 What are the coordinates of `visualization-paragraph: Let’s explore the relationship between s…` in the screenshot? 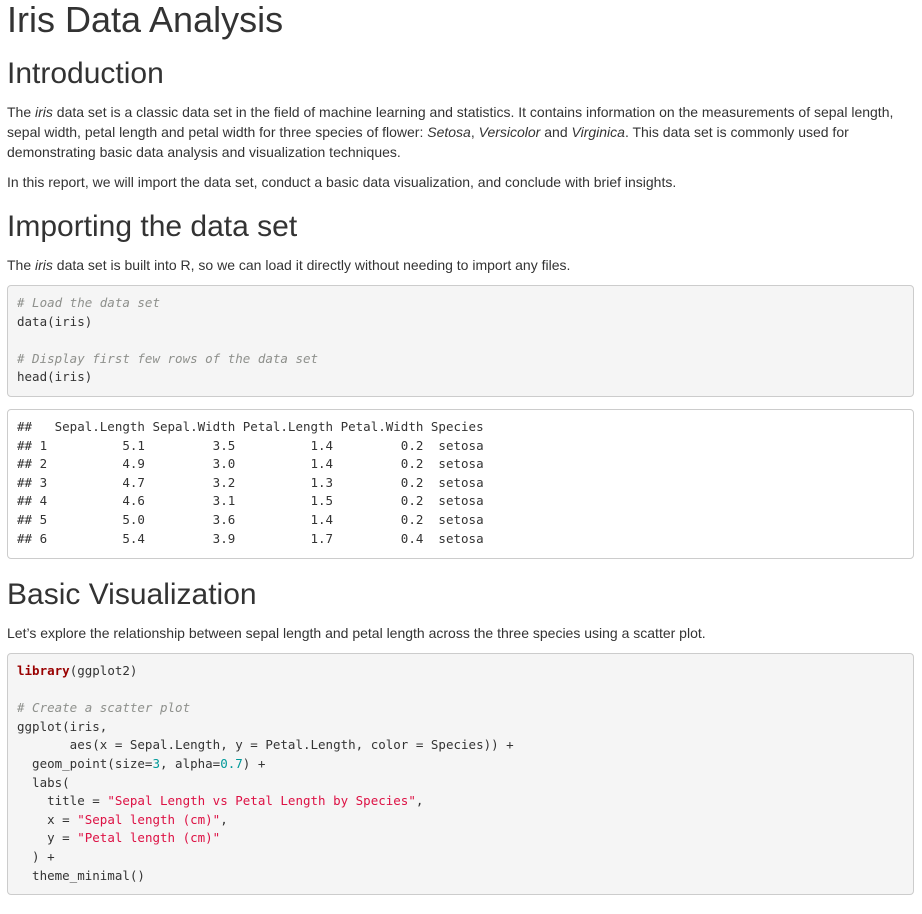 It's located at (356, 633).